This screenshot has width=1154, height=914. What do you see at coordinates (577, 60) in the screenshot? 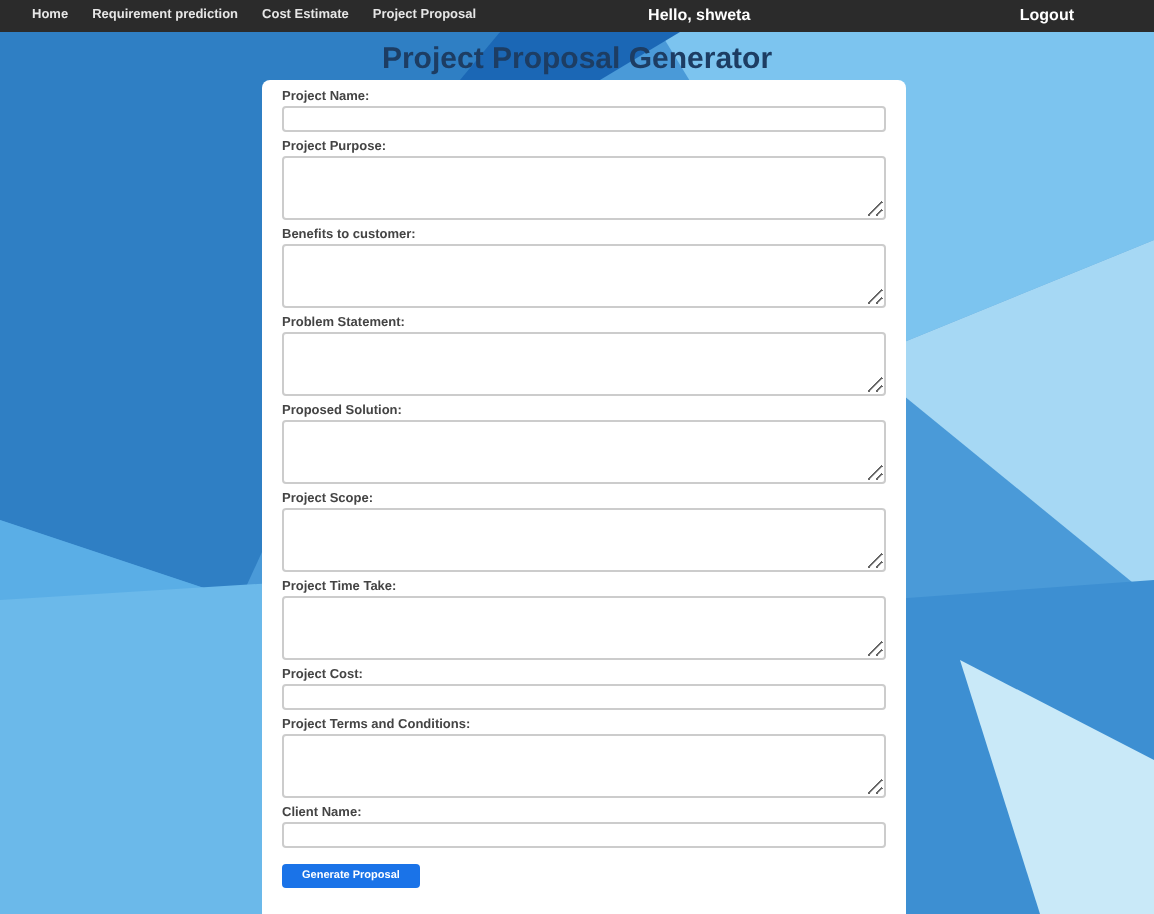
I see `page-title: Project Proposal Generator` at bounding box center [577, 60].